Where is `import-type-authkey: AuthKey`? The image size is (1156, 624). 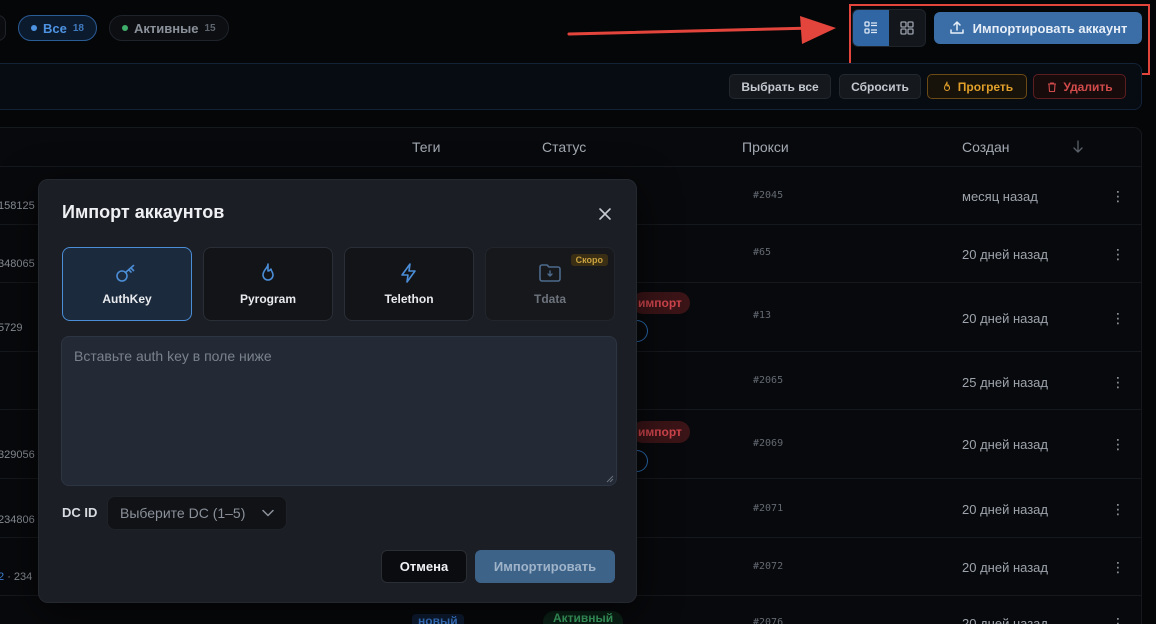
import-type-authkey: AuthKey is located at coordinates (127, 284).